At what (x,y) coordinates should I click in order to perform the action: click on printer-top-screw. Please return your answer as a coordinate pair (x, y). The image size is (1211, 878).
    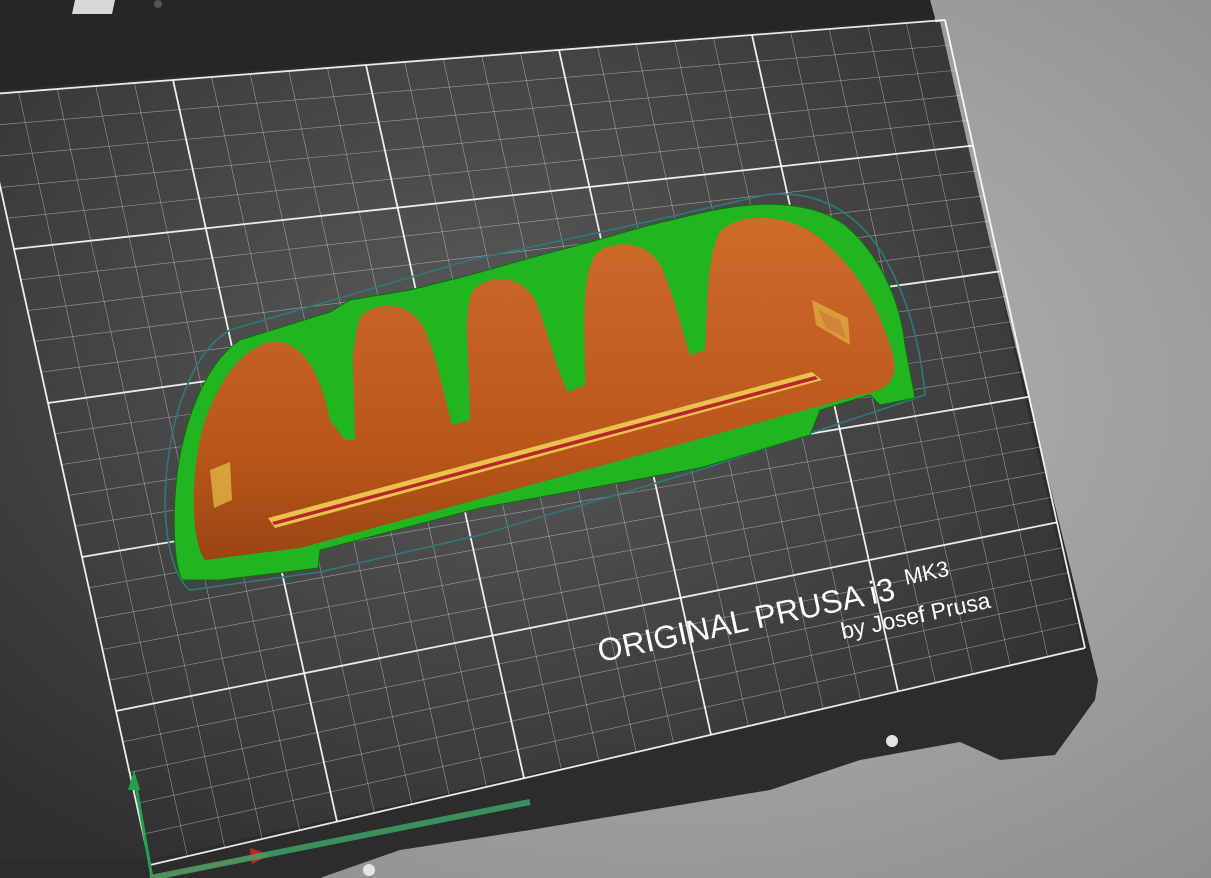
    Looking at the image, I should click on (158, 4).